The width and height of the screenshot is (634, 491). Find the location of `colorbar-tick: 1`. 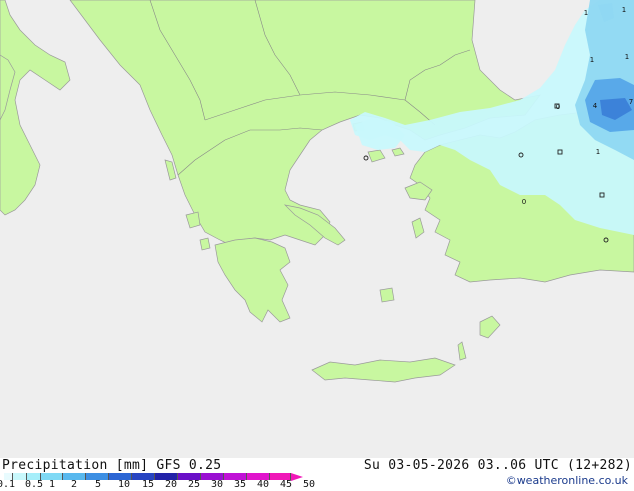

colorbar-tick: 1 is located at coordinates (52, 484).